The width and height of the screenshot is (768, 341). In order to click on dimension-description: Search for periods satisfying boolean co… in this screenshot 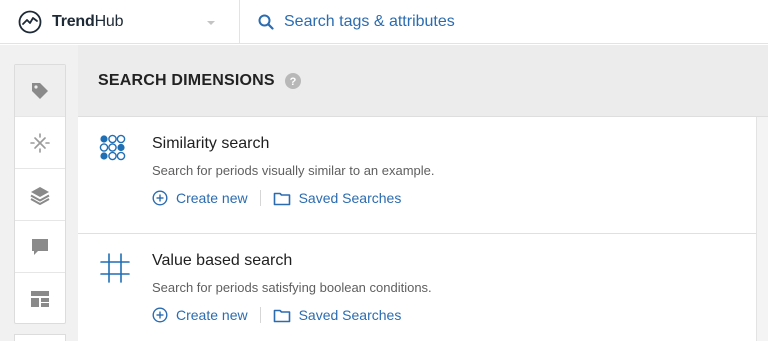, I will do `click(292, 287)`.